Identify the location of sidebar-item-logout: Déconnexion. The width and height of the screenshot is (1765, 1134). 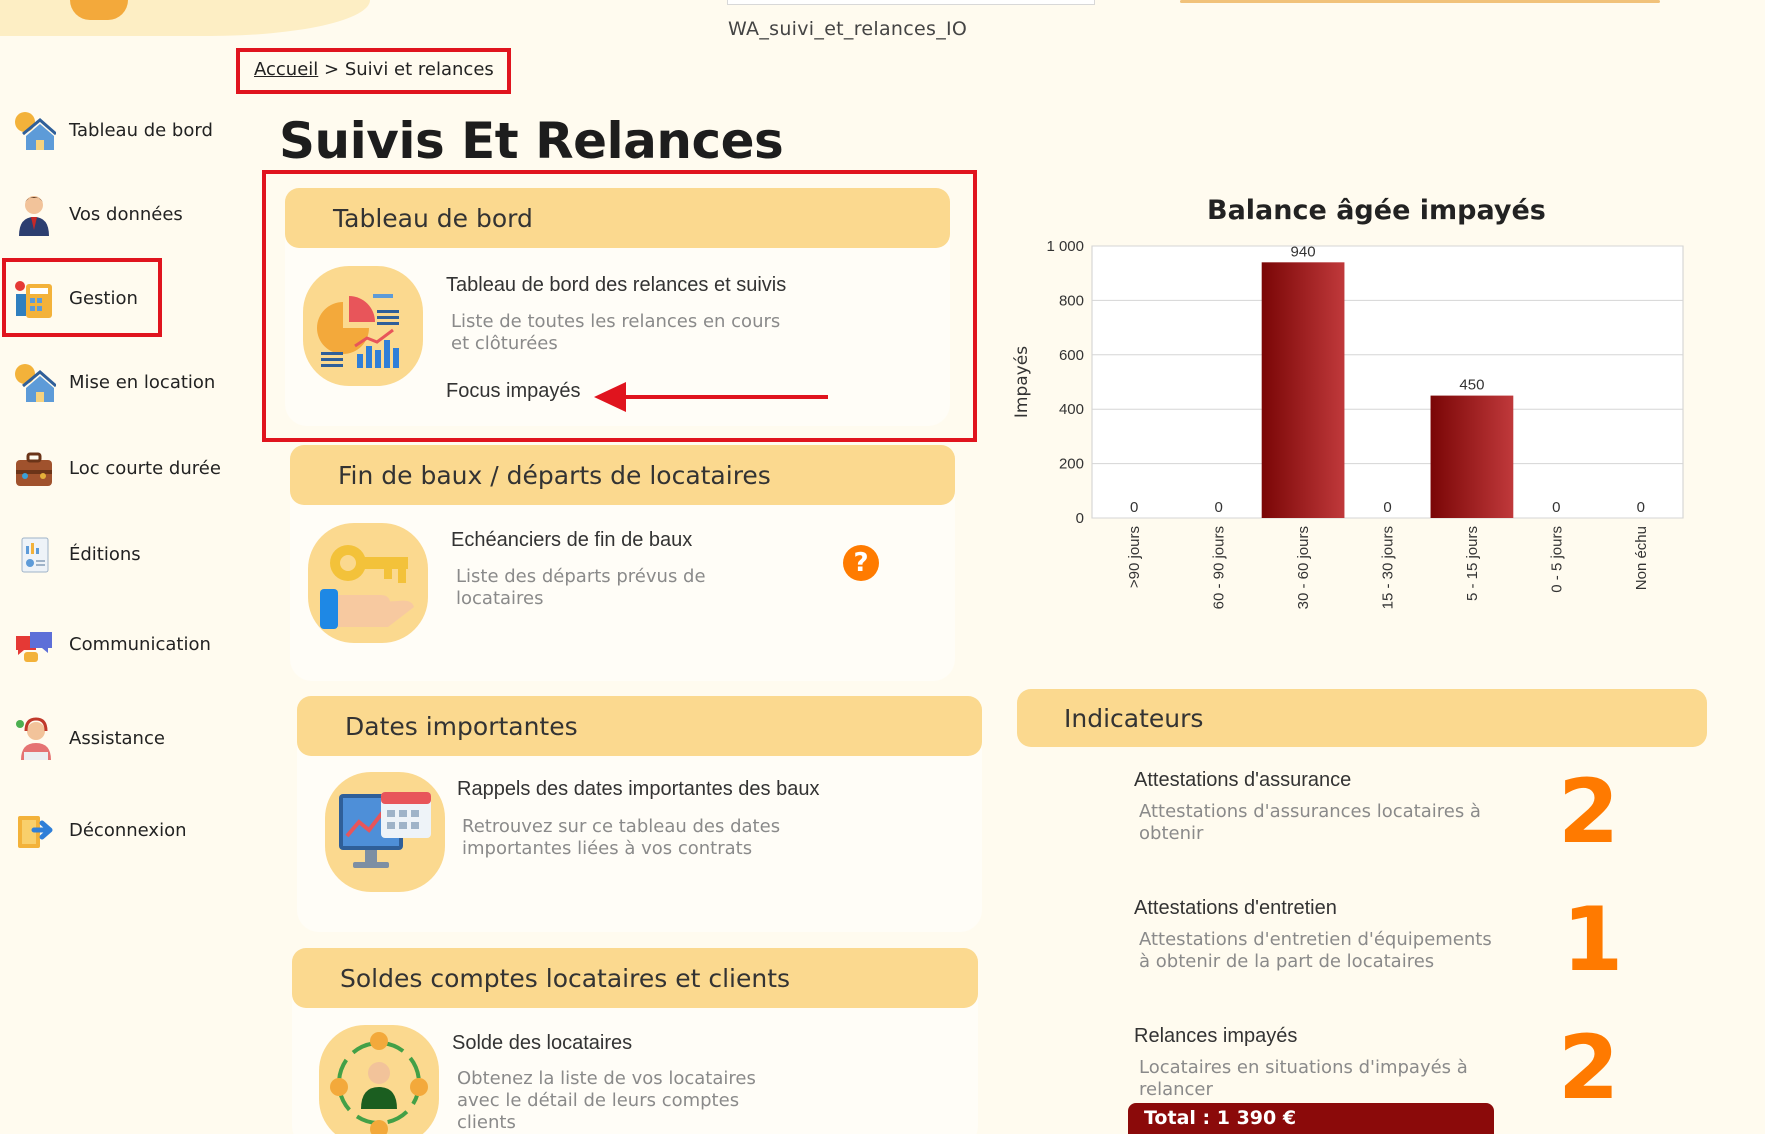
(99, 830).